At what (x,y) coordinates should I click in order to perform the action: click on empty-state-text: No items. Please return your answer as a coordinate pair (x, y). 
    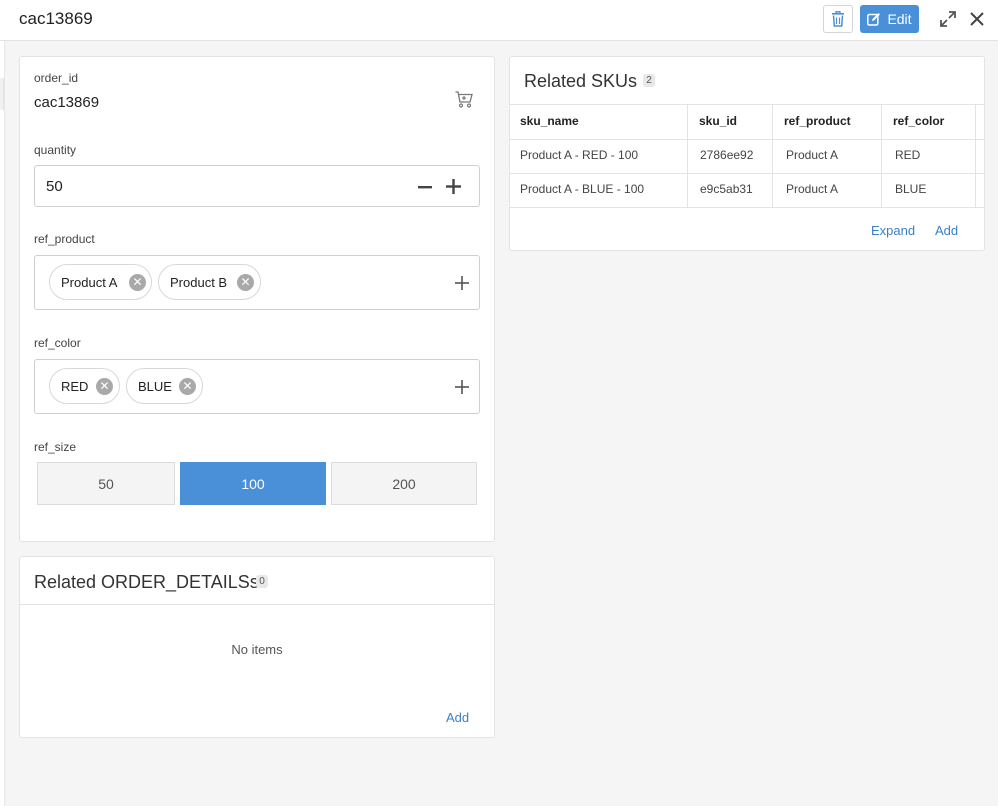
    Looking at the image, I should click on (257, 649).